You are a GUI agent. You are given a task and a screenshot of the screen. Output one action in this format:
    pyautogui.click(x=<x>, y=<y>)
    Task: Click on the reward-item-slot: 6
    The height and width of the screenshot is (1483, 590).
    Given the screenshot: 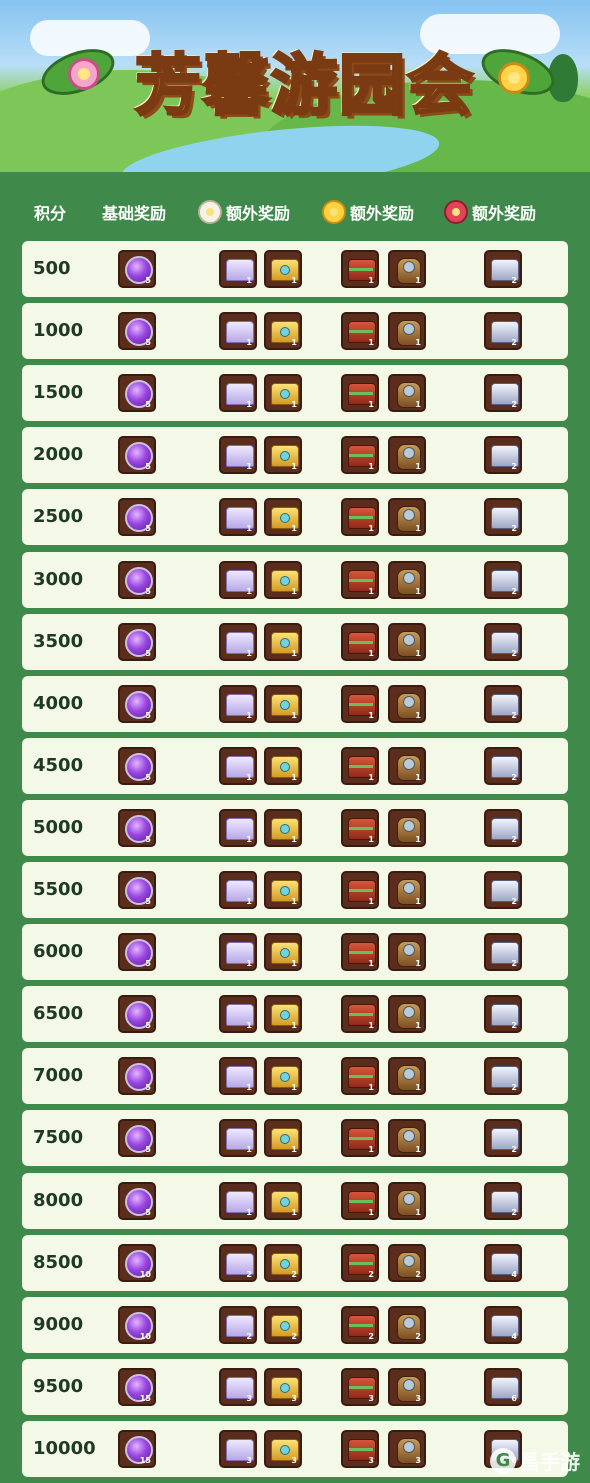 What is the action you would take?
    pyautogui.click(x=503, y=1387)
    